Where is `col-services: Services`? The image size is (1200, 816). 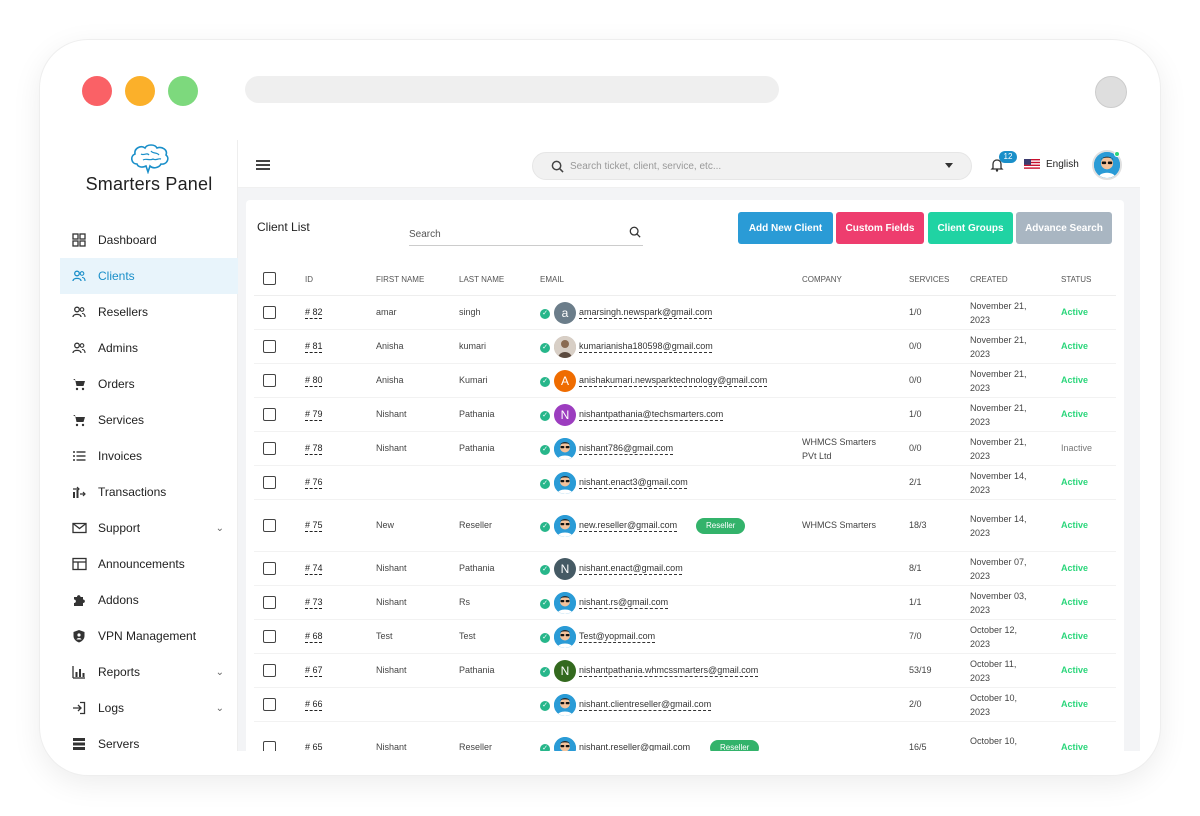 col-services: Services is located at coordinates (929, 279).